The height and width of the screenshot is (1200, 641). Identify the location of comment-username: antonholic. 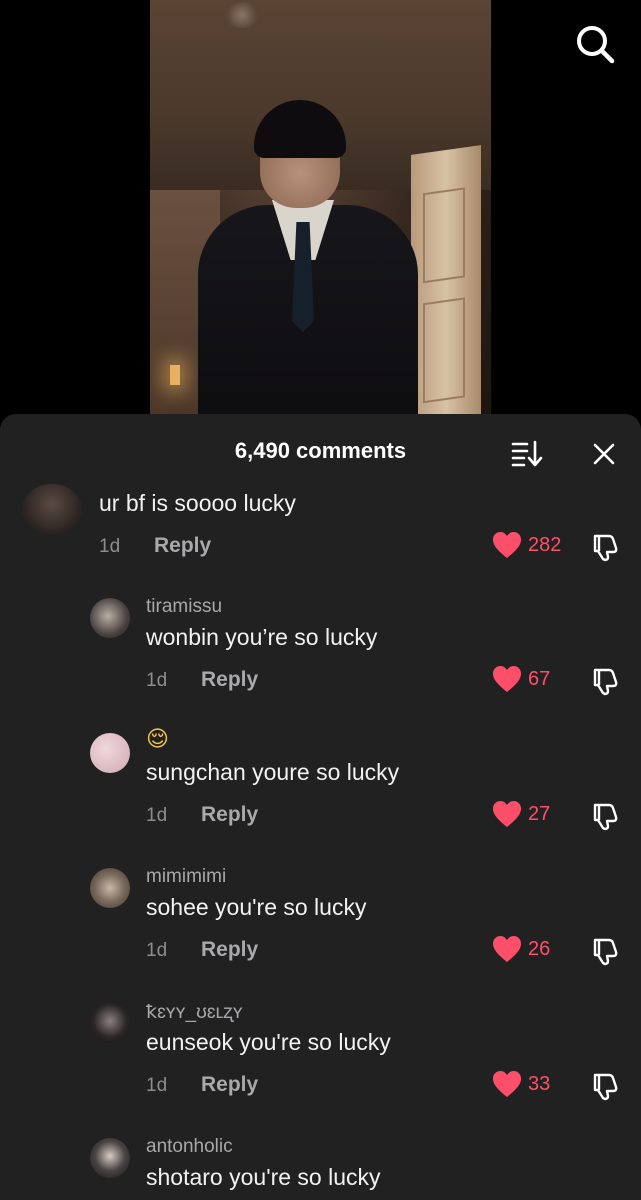
(189, 1147).